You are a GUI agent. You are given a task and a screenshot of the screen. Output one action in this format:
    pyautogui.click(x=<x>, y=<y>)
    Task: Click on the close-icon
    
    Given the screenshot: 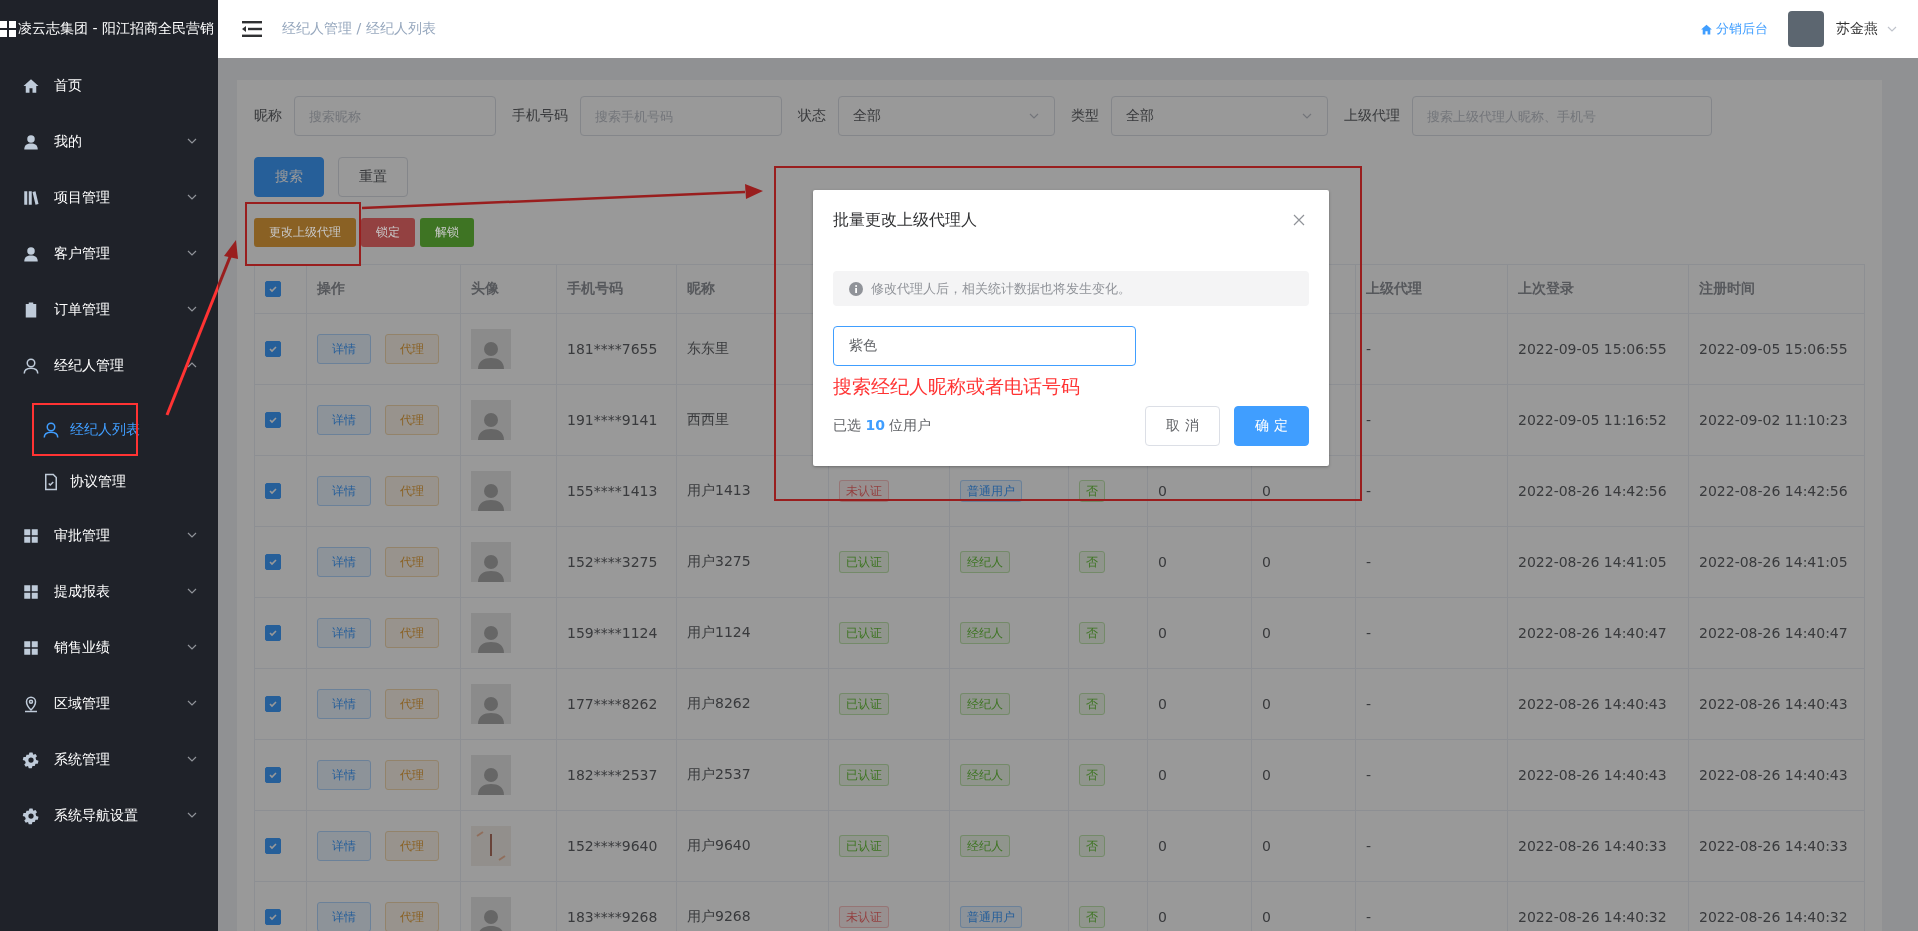 What is the action you would take?
    pyautogui.click(x=1299, y=220)
    